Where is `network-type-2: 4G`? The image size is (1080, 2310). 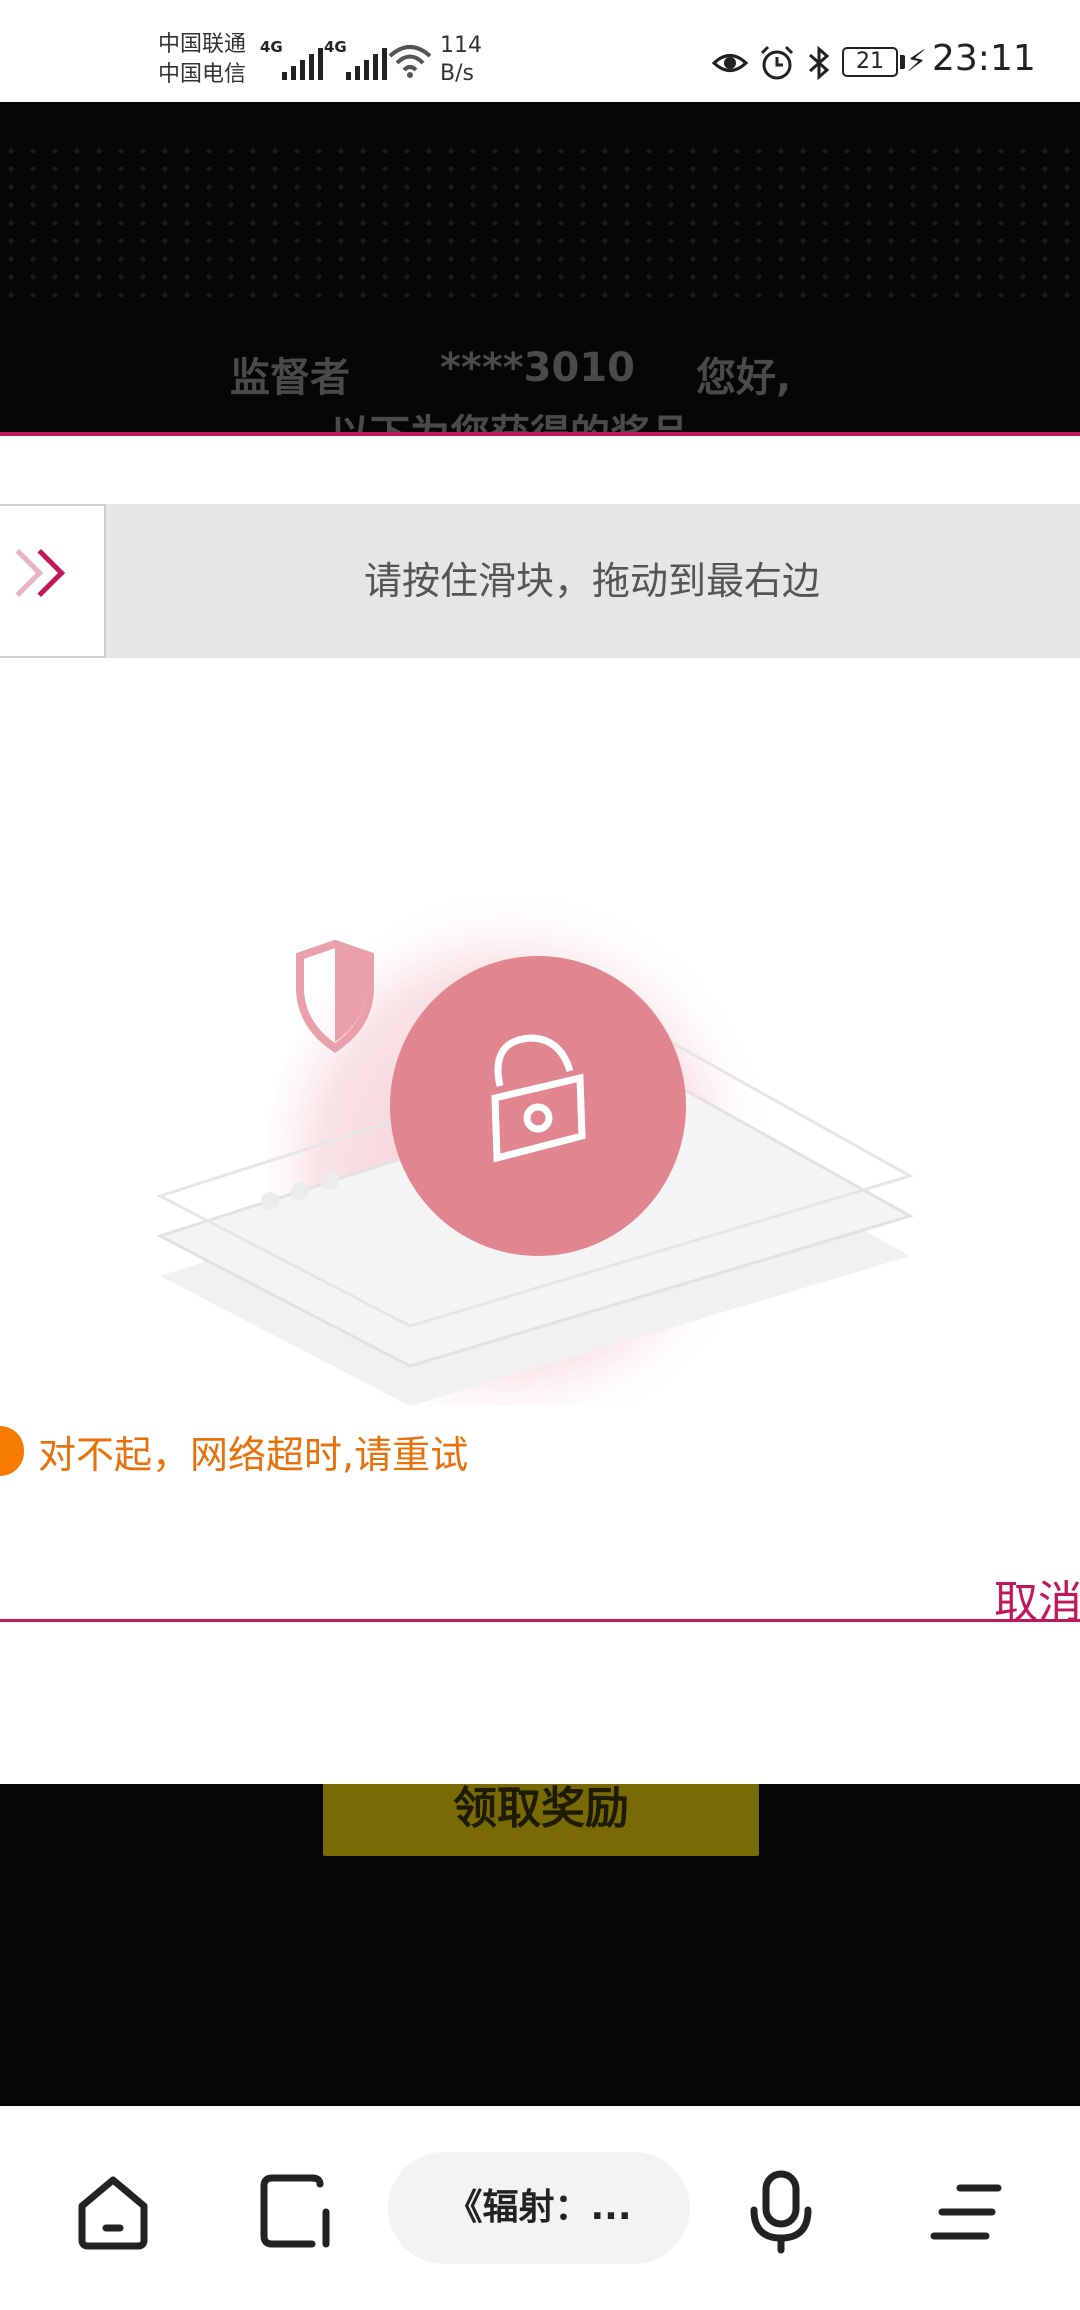
network-type-2: 4G is located at coordinates (335, 47).